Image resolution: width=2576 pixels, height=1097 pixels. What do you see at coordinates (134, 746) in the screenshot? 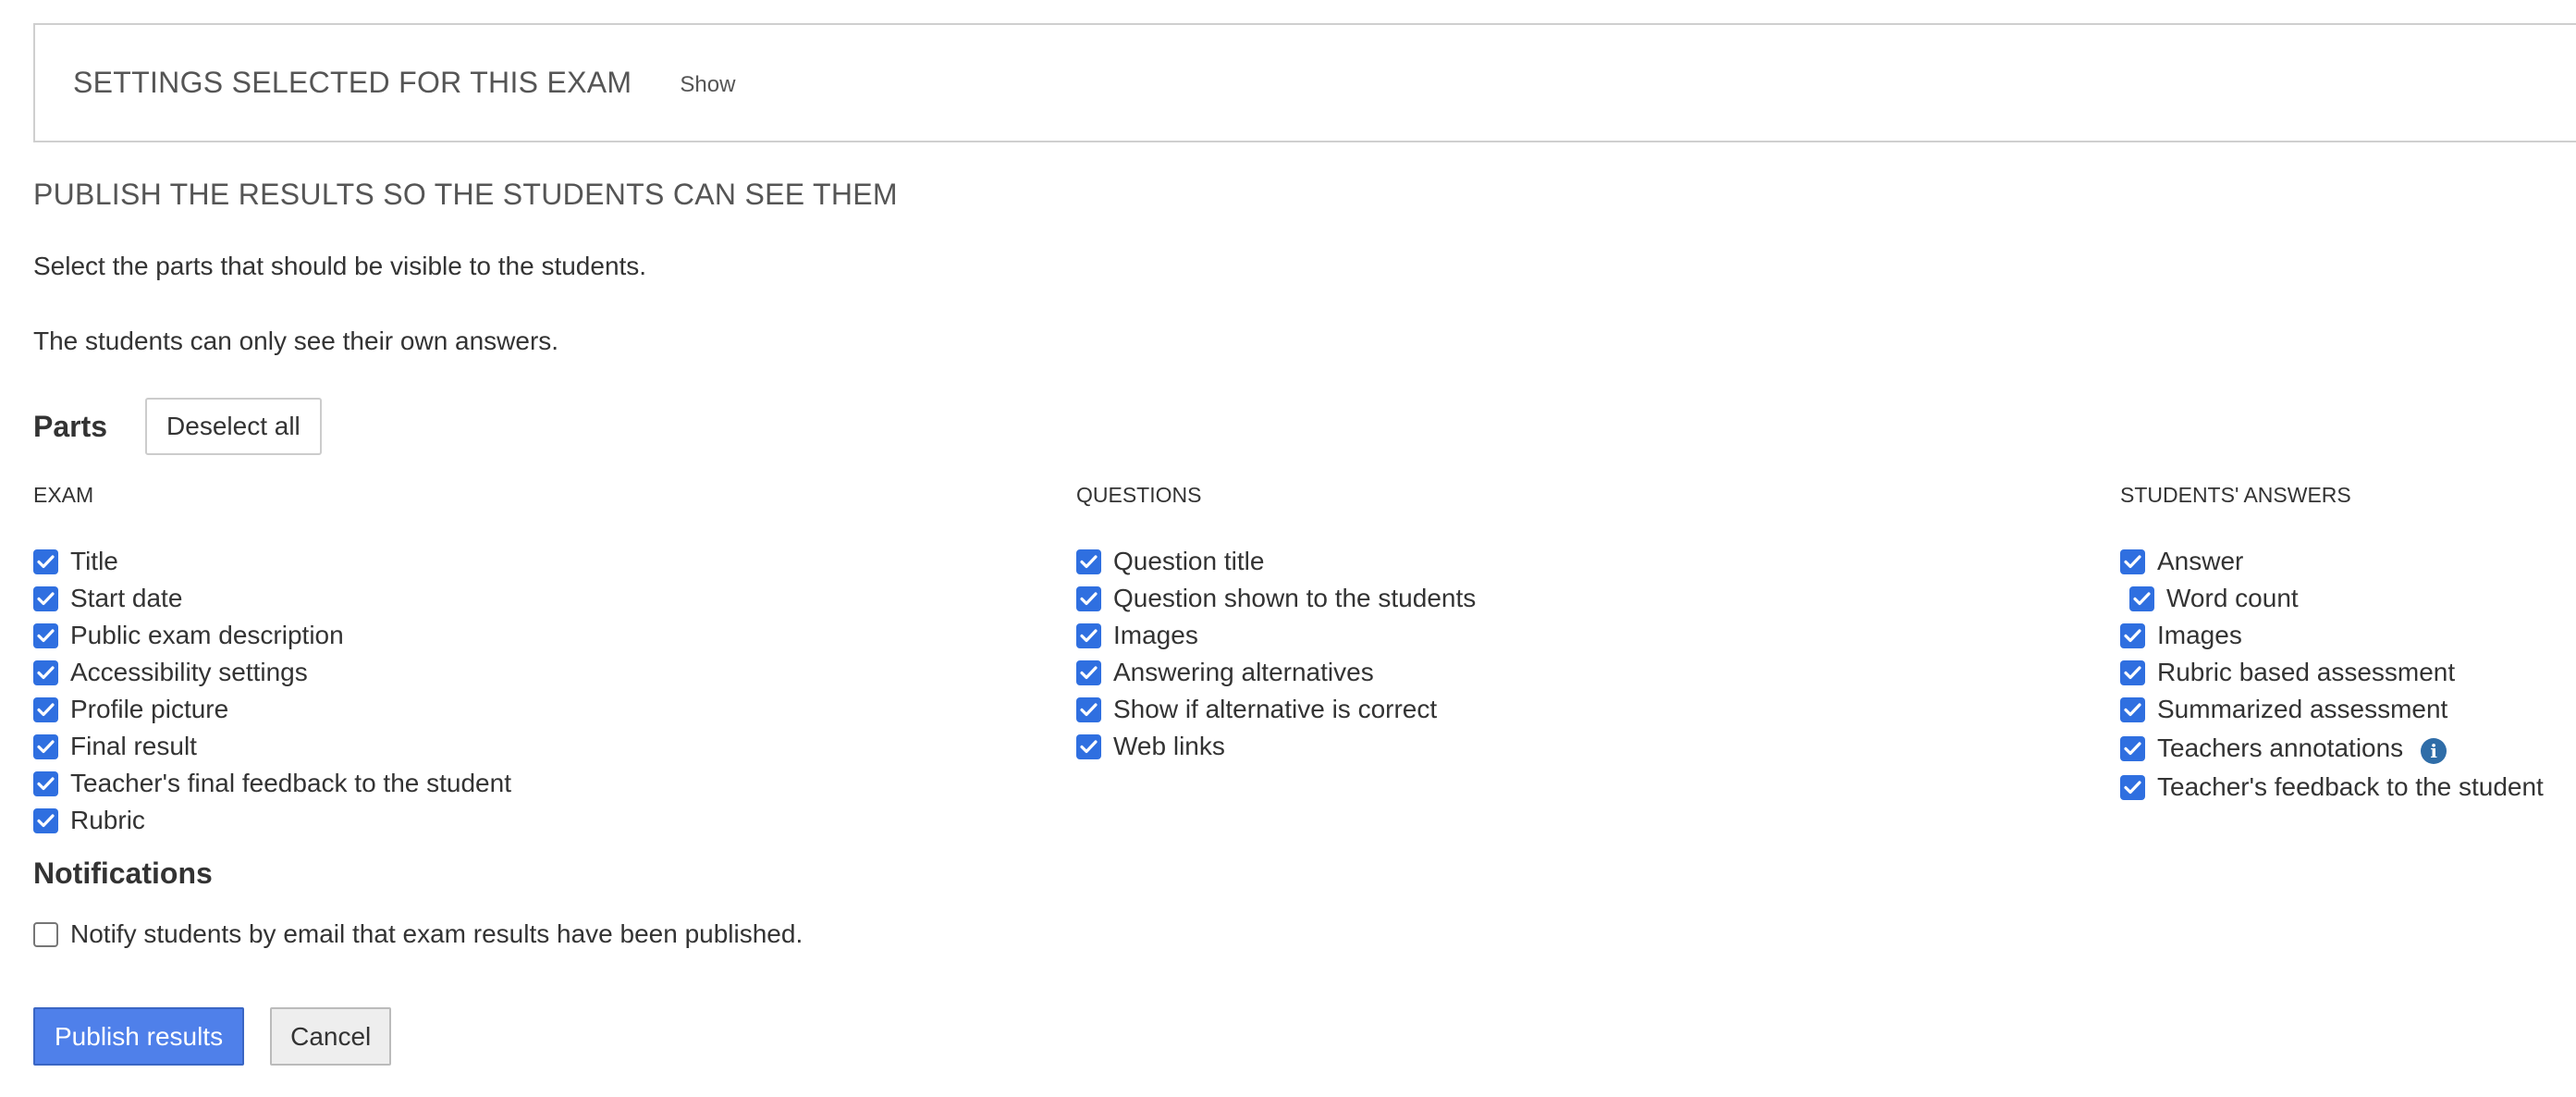
I see `checkbox-label: Final result` at bounding box center [134, 746].